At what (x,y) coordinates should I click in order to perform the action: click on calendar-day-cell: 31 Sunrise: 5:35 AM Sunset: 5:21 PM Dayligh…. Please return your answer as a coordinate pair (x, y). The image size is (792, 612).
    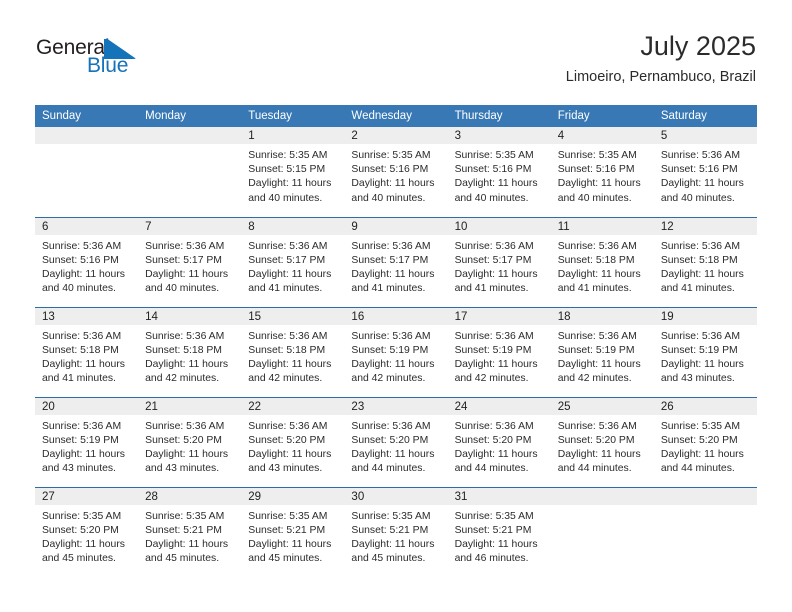
    Looking at the image, I should click on (499, 531).